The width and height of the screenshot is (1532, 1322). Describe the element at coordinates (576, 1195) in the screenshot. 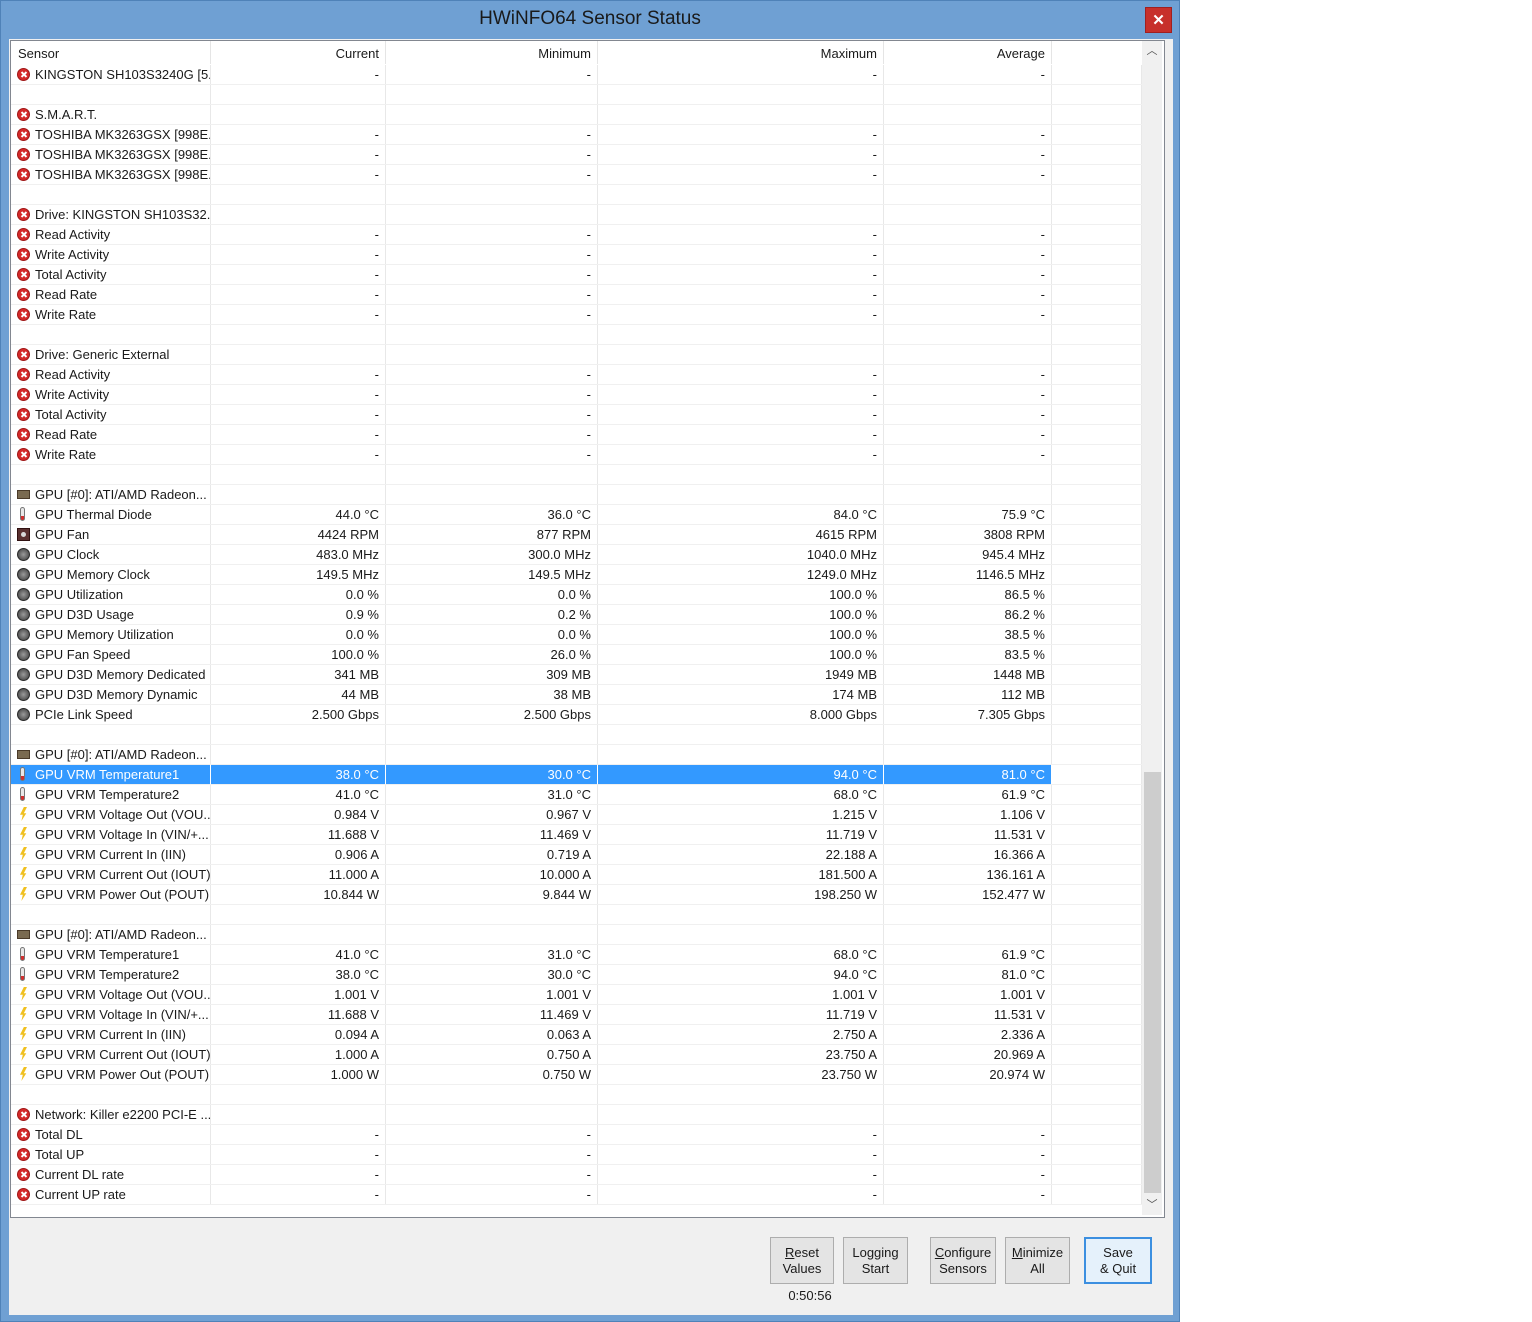

I see `table-row: Current UP rate - - - -` at that location.